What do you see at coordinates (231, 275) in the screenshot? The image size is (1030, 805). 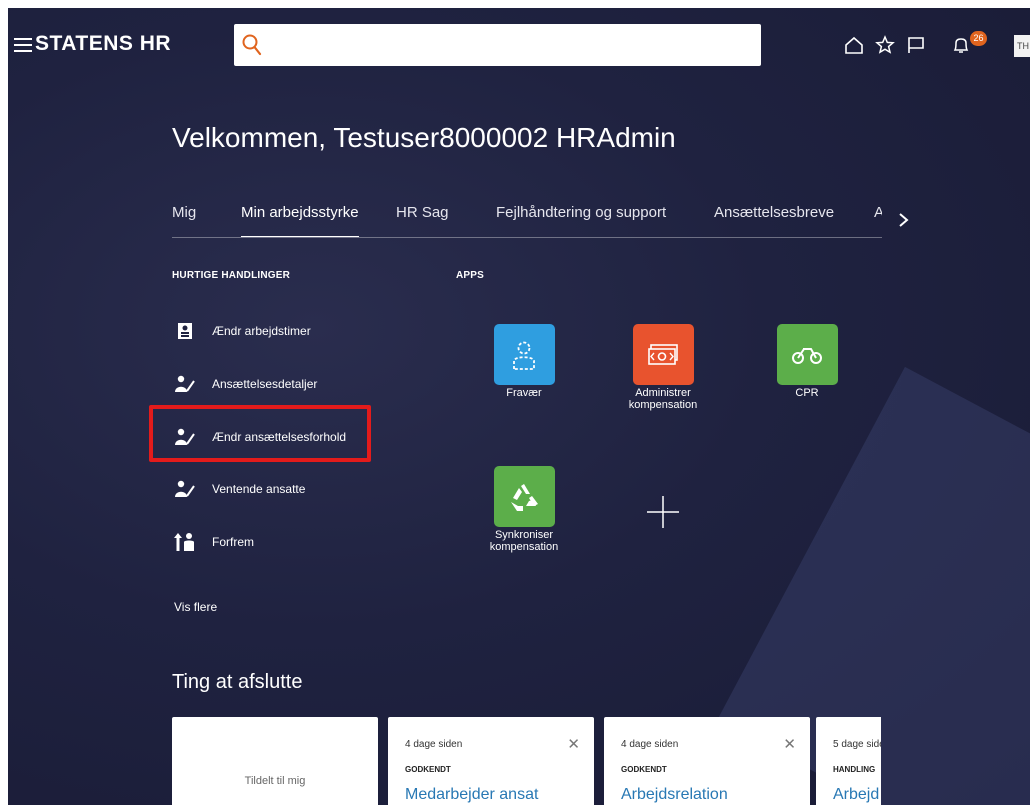 I see `quick-actions-title: HURTIGE HANDLINGER` at bounding box center [231, 275].